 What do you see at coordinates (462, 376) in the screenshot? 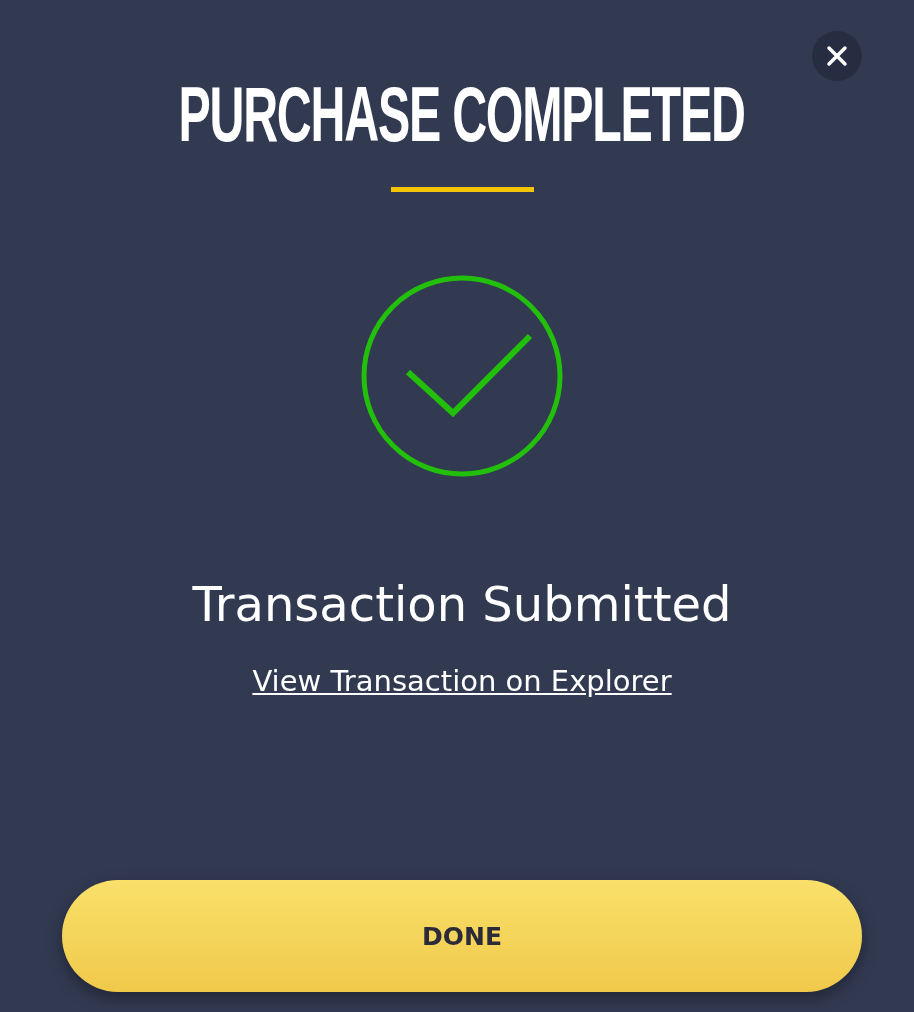
I see `checkmark-circle-icon` at bounding box center [462, 376].